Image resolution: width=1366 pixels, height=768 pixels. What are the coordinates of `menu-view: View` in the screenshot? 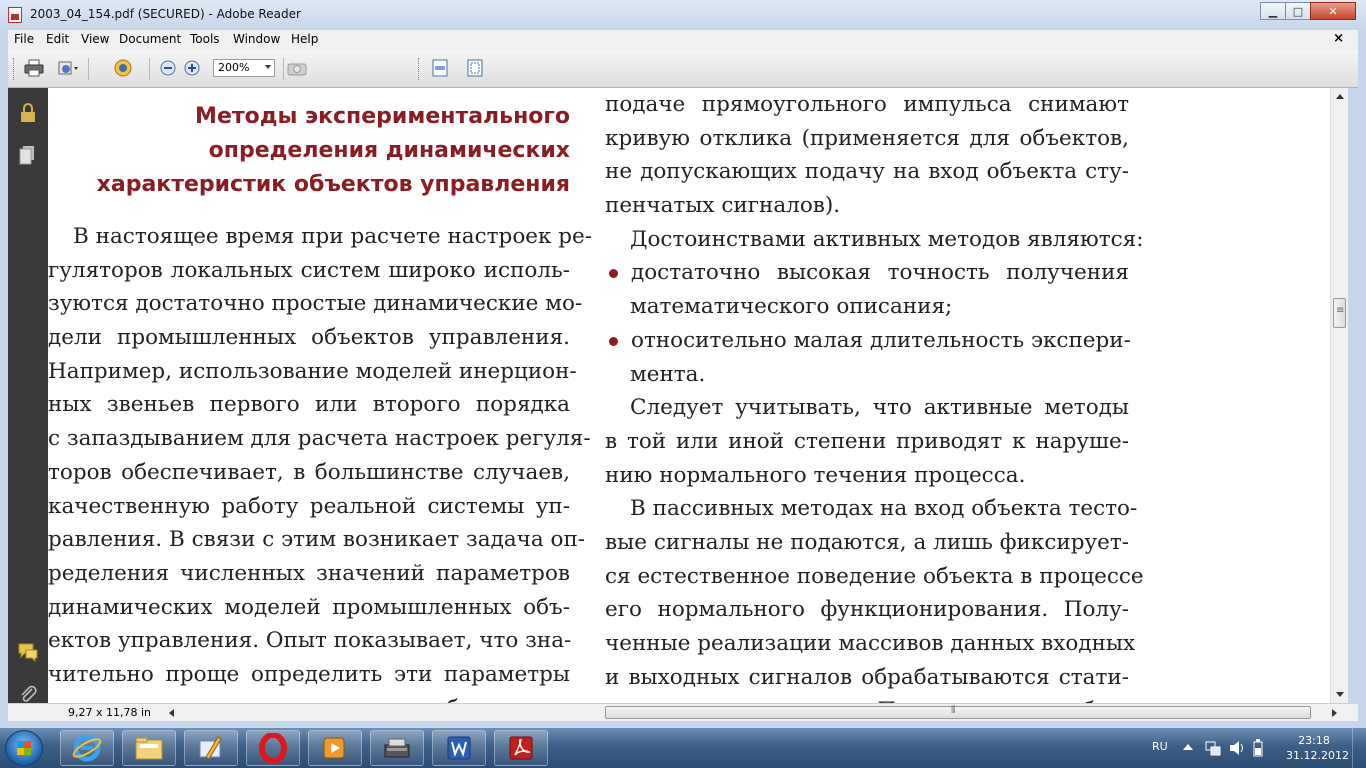 It's located at (95, 39).